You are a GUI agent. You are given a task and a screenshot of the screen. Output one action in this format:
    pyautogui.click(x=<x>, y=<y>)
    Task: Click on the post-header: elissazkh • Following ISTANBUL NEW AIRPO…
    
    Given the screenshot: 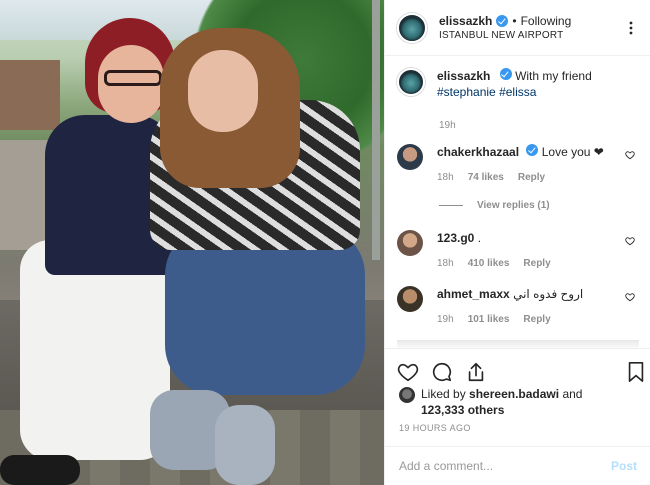 What is the action you would take?
    pyautogui.click(x=517, y=28)
    